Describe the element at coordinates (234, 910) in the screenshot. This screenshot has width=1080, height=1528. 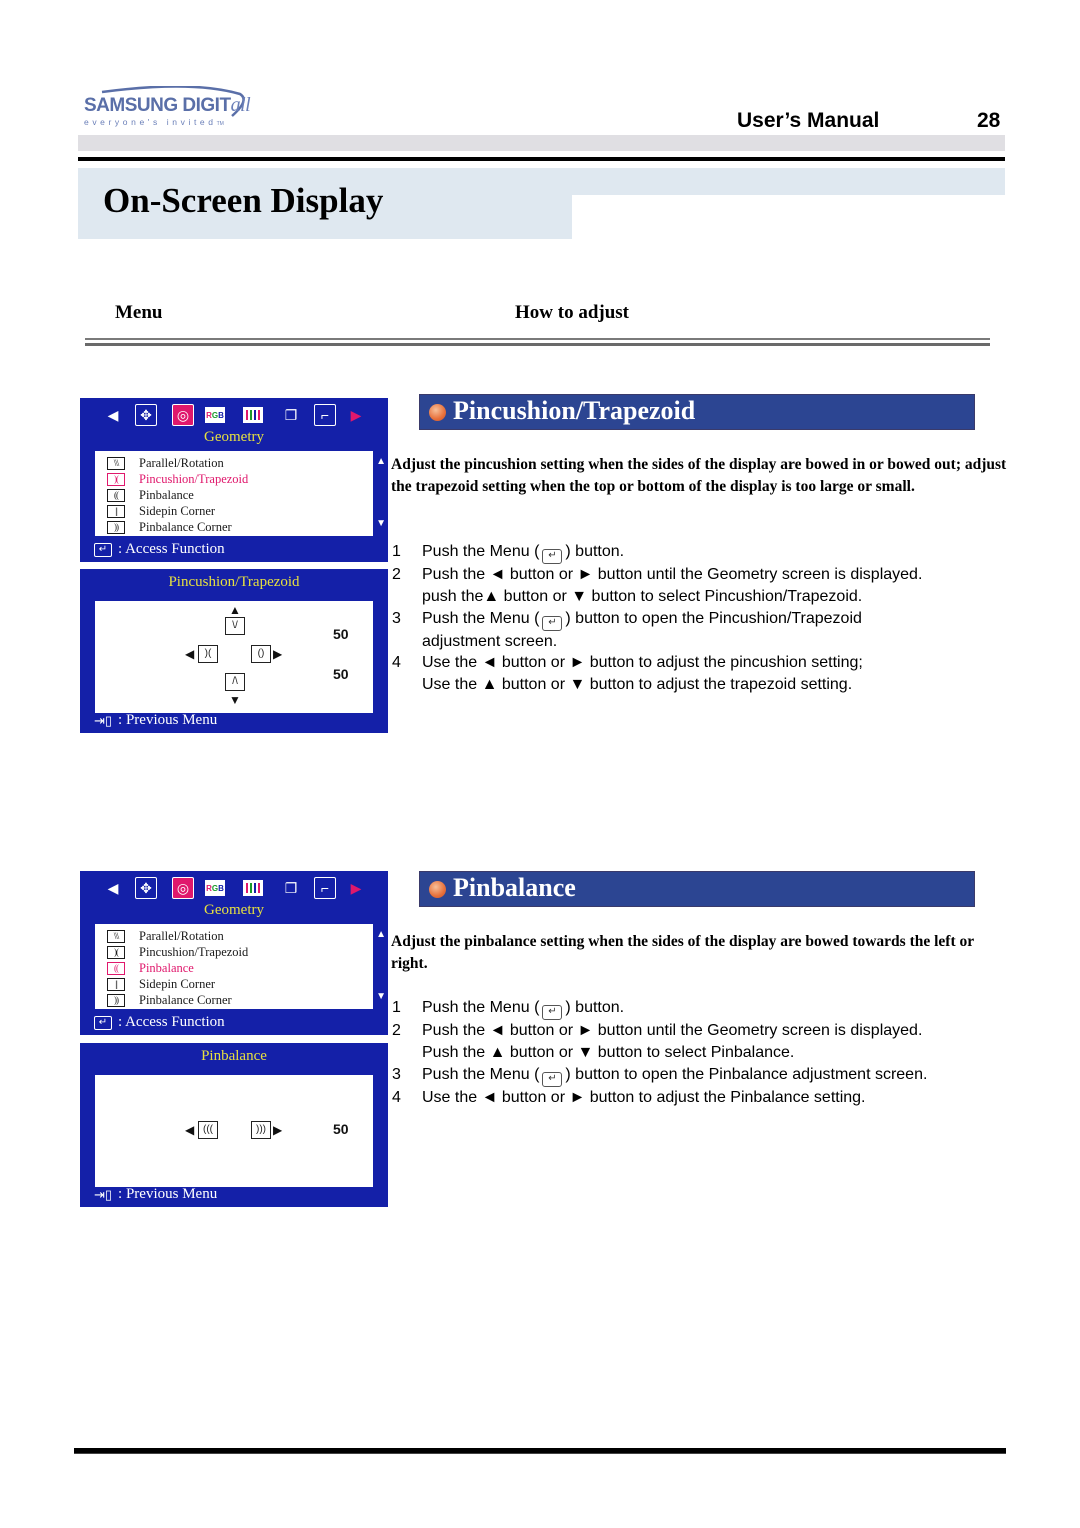
I see `osd-menu-title: Geometry` at that location.